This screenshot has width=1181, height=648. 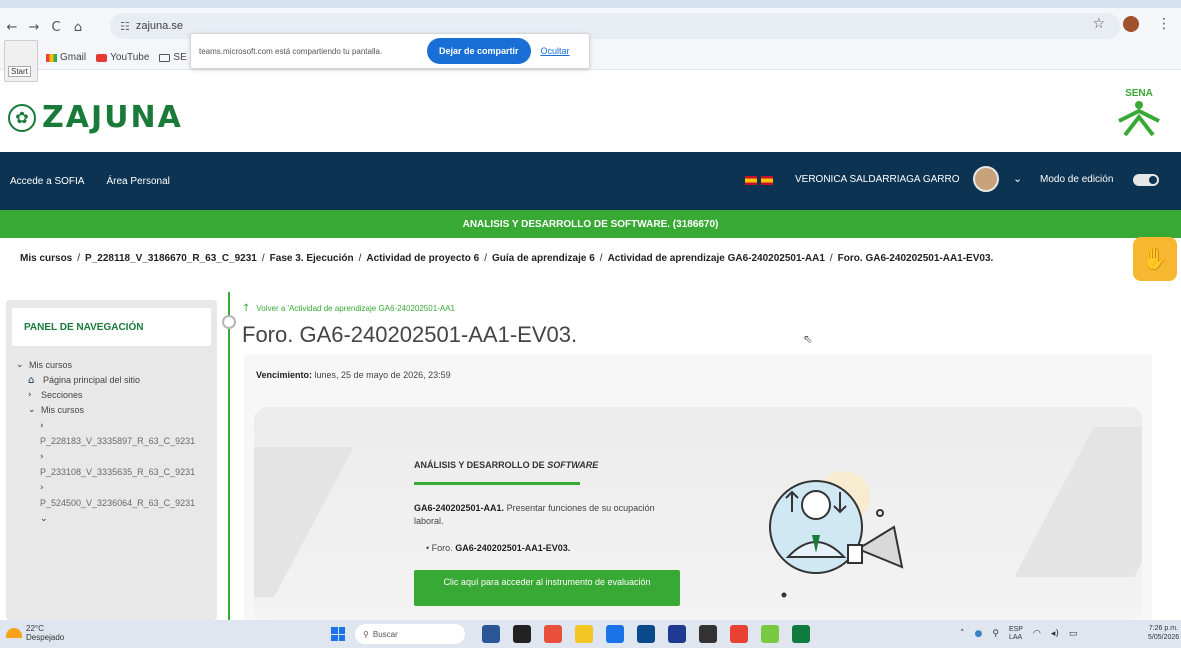 What do you see at coordinates (915, 258) in the screenshot?
I see `breadcrumb-current: Foro. GA6-240202501-AA1-EV03.` at bounding box center [915, 258].